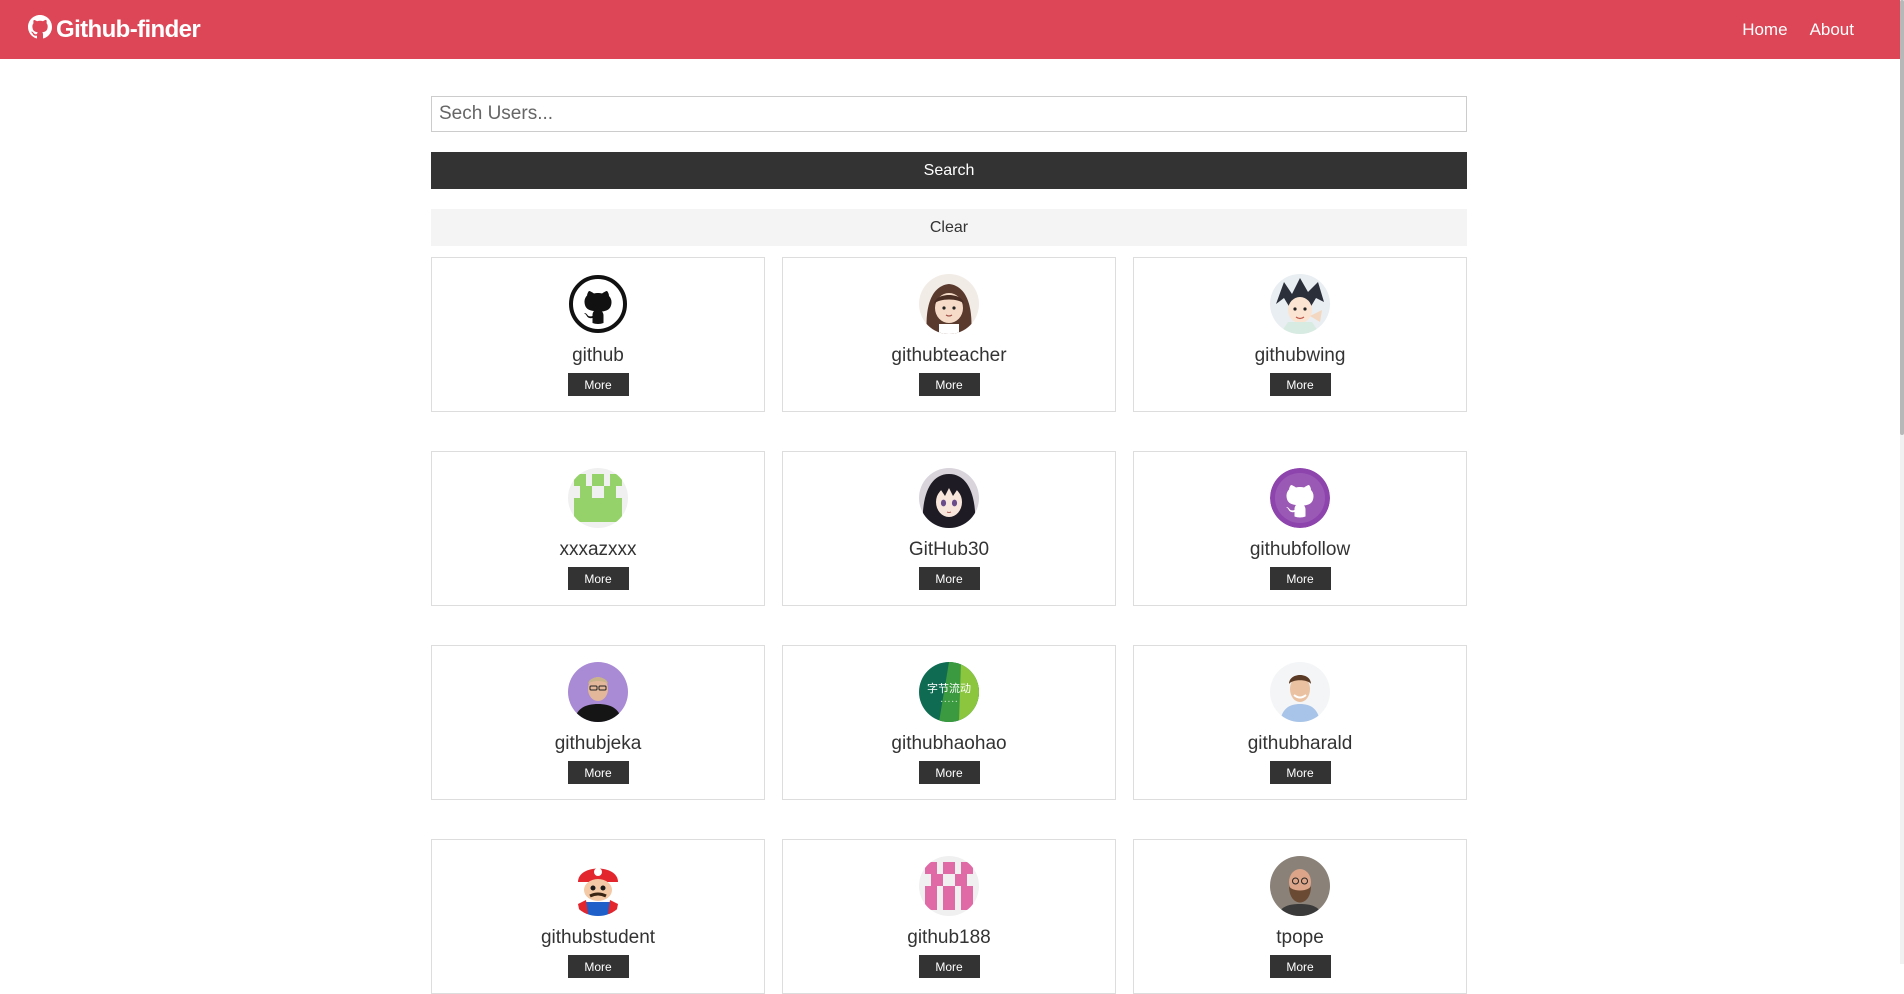 This screenshot has height=994, width=1904. Describe the element at coordinates (598, 549) in the screenshot. I see `user-login: xxxazxxx` at that location.